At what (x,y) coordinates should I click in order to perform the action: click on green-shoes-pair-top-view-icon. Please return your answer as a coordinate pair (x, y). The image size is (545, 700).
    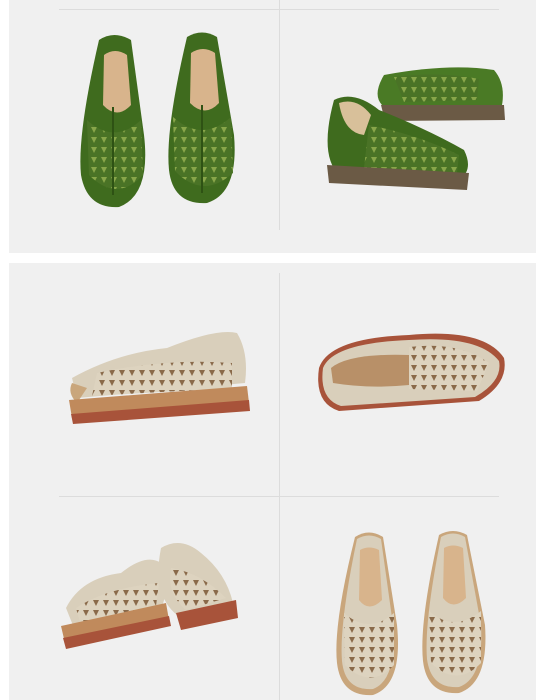
    Looking at the image, I should click on (159, 122).